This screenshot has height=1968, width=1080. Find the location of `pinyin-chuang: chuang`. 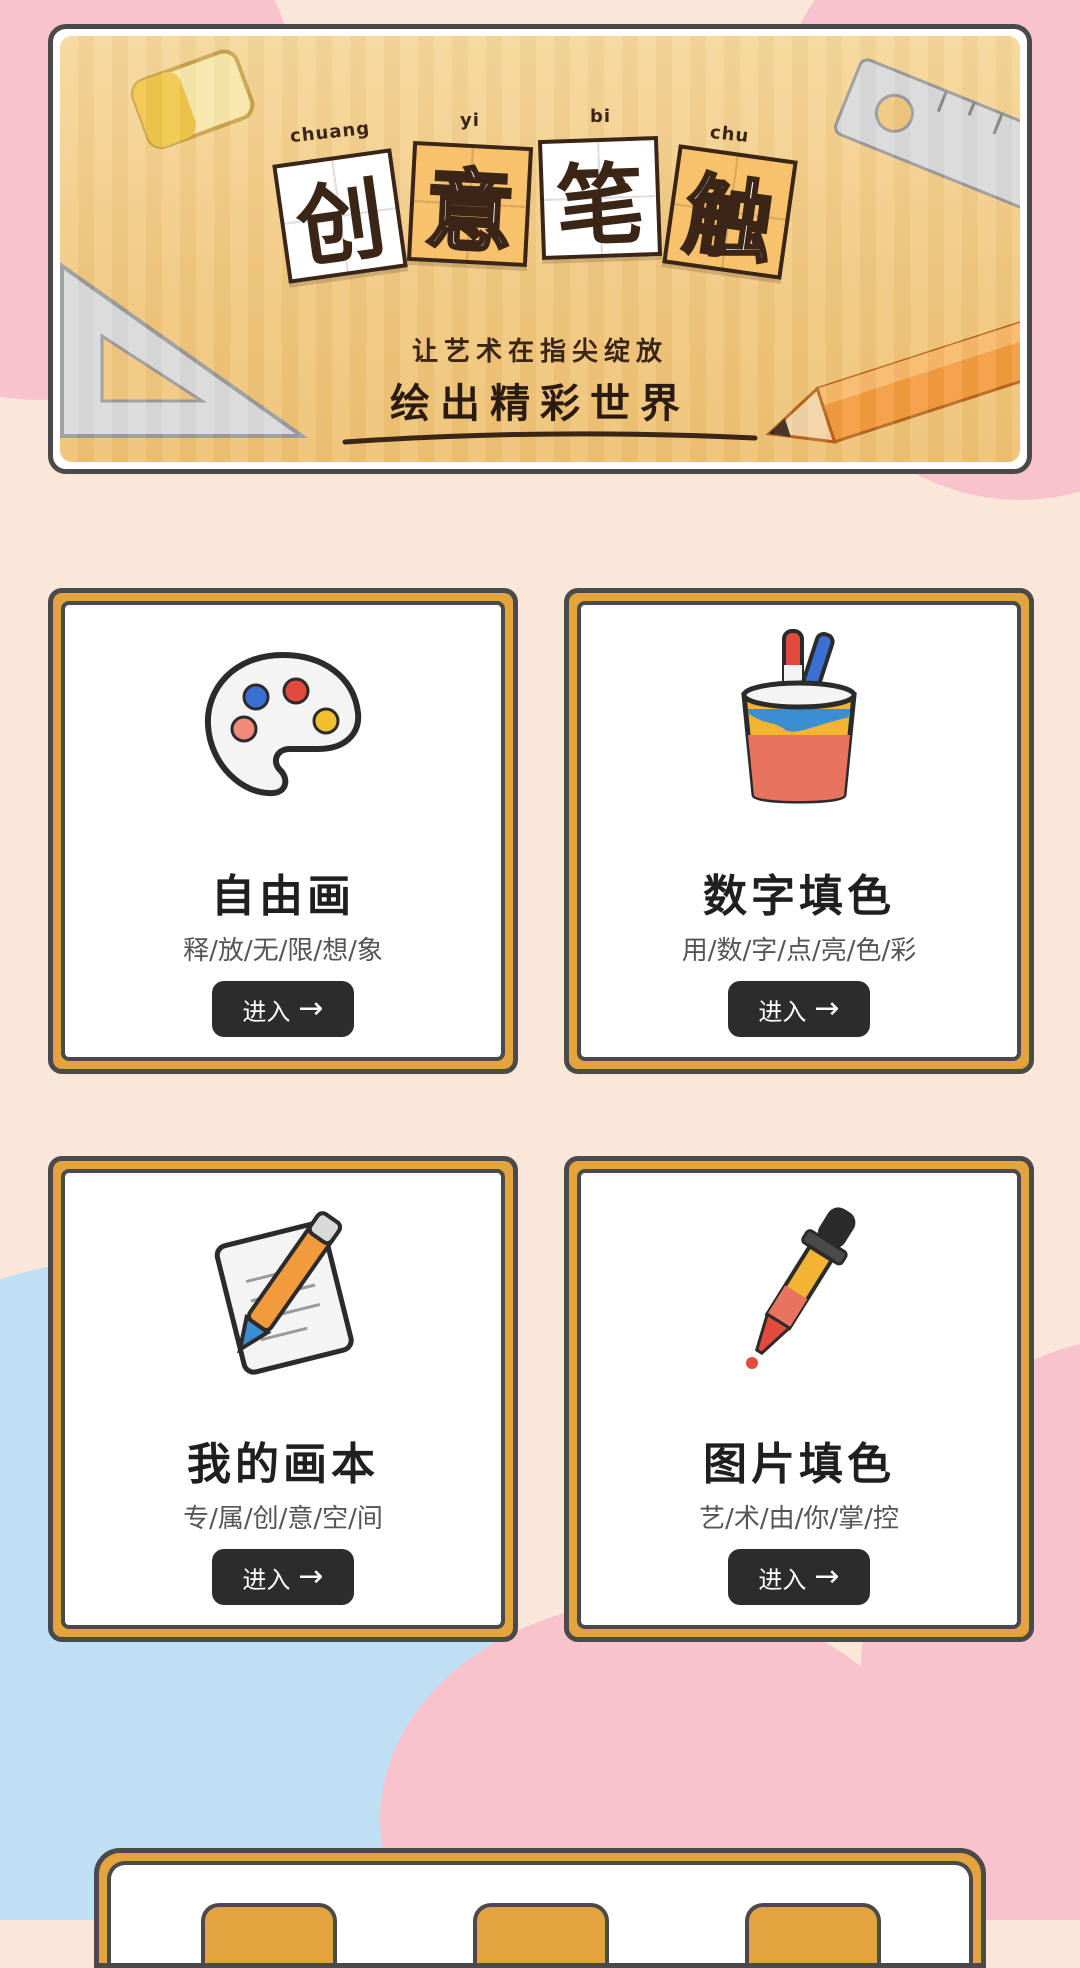

pinyin-chuang: chuang is located at coordinates (330, 132).